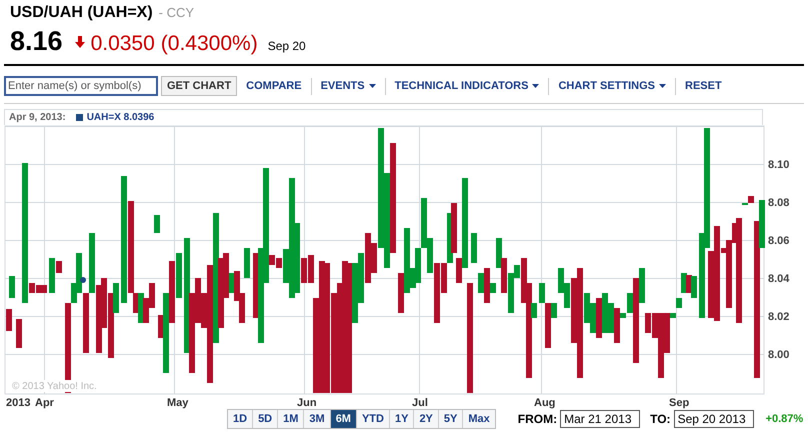  What do you see at coordinates (425, 419) in the screenshot?
I see `range-tab: 2Y` at bounding box center [425, 419].